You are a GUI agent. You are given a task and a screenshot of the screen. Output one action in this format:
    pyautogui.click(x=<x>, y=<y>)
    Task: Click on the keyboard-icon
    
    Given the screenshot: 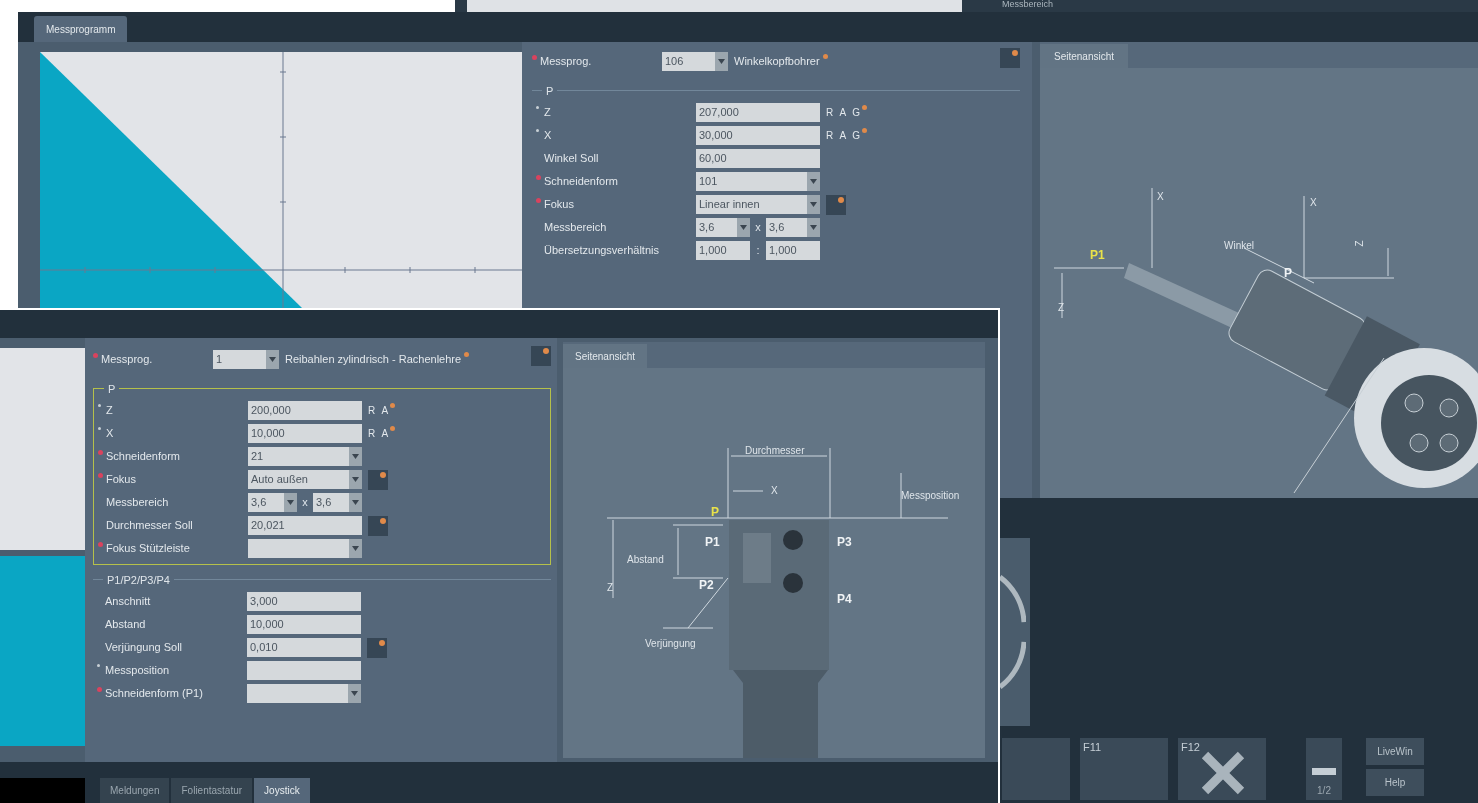 What is the action you would take?
    pyautogui.click(x=1324, y=771)
    